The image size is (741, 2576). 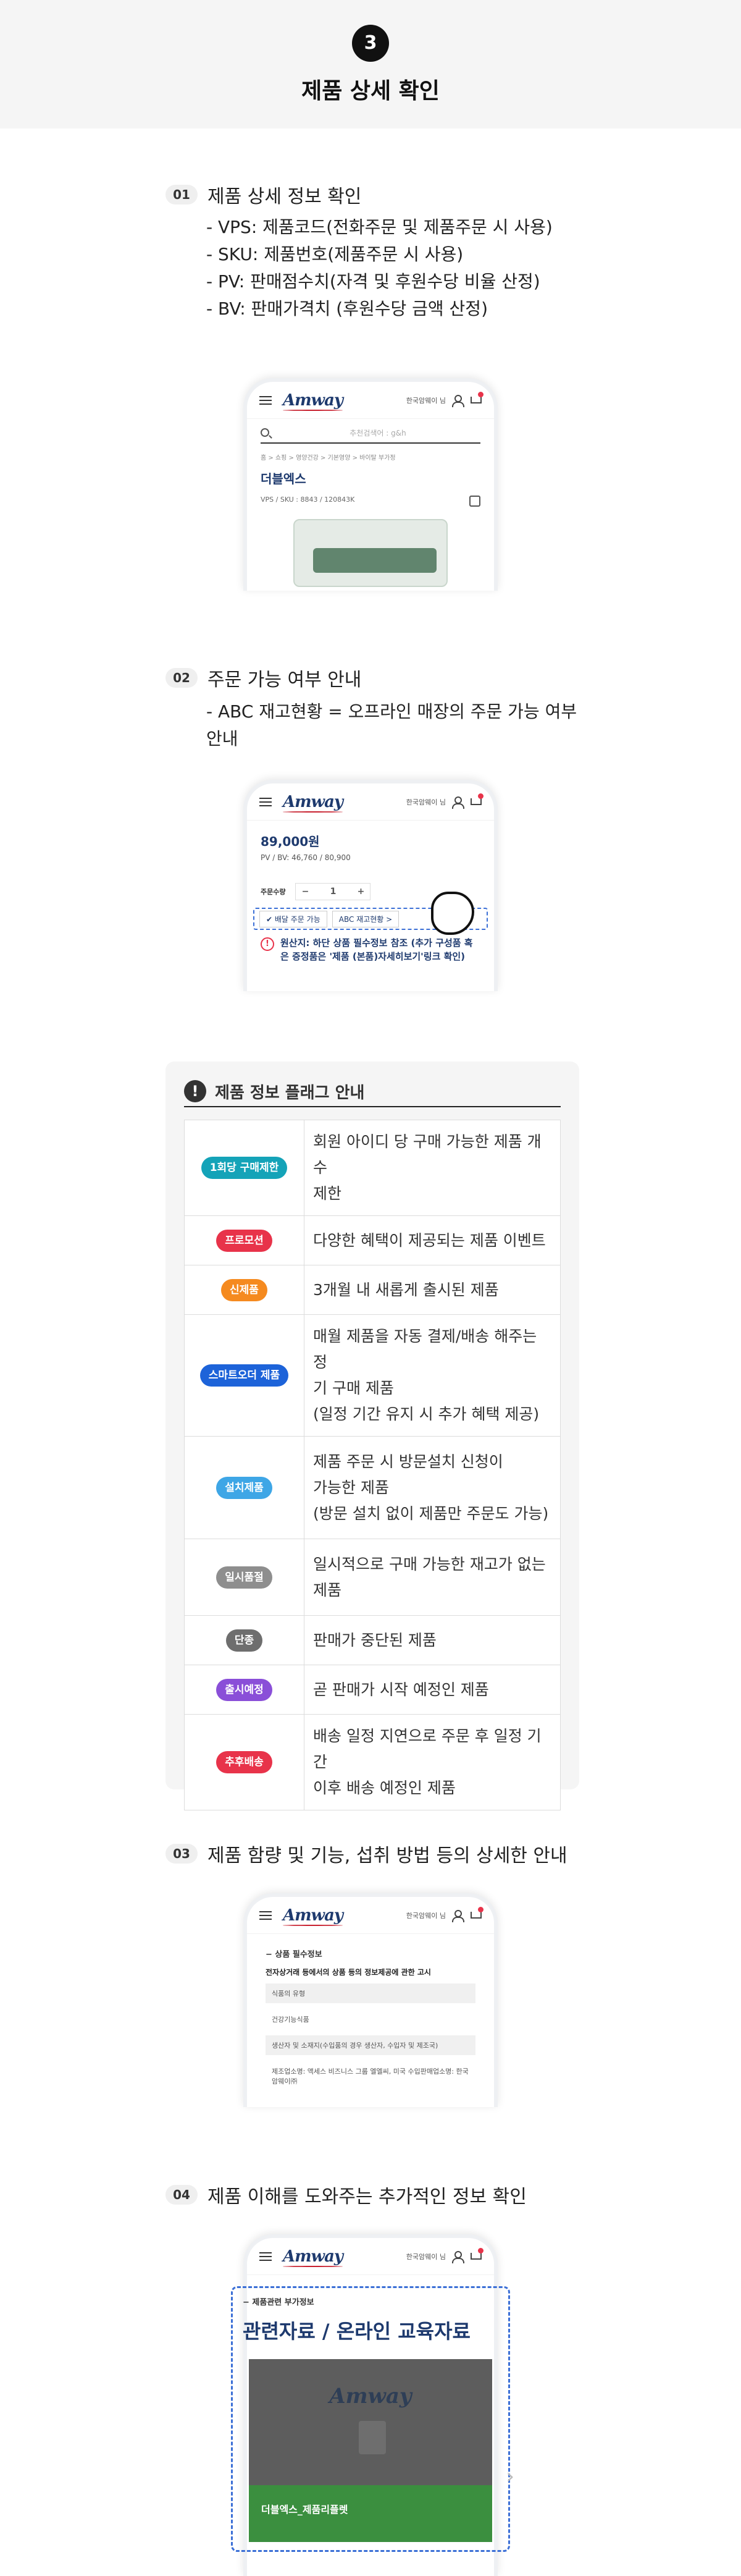 I want to click on share-icon, so click(x=475, y=501).